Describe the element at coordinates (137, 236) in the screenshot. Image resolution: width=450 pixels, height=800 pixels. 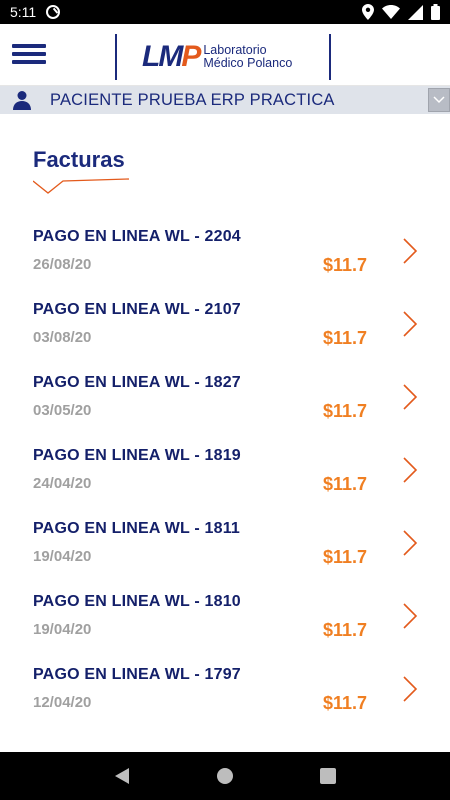
I see `invoice-title: PAGO EN LINEA WL - 2204` at that location.